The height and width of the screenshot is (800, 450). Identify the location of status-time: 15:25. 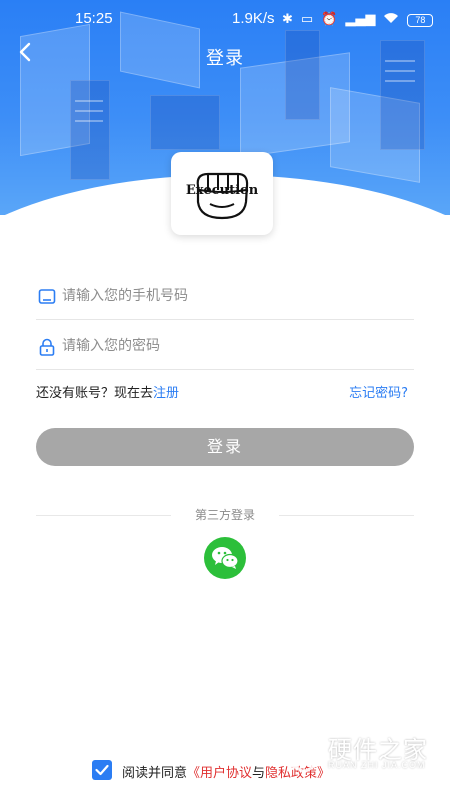
(94, 18).